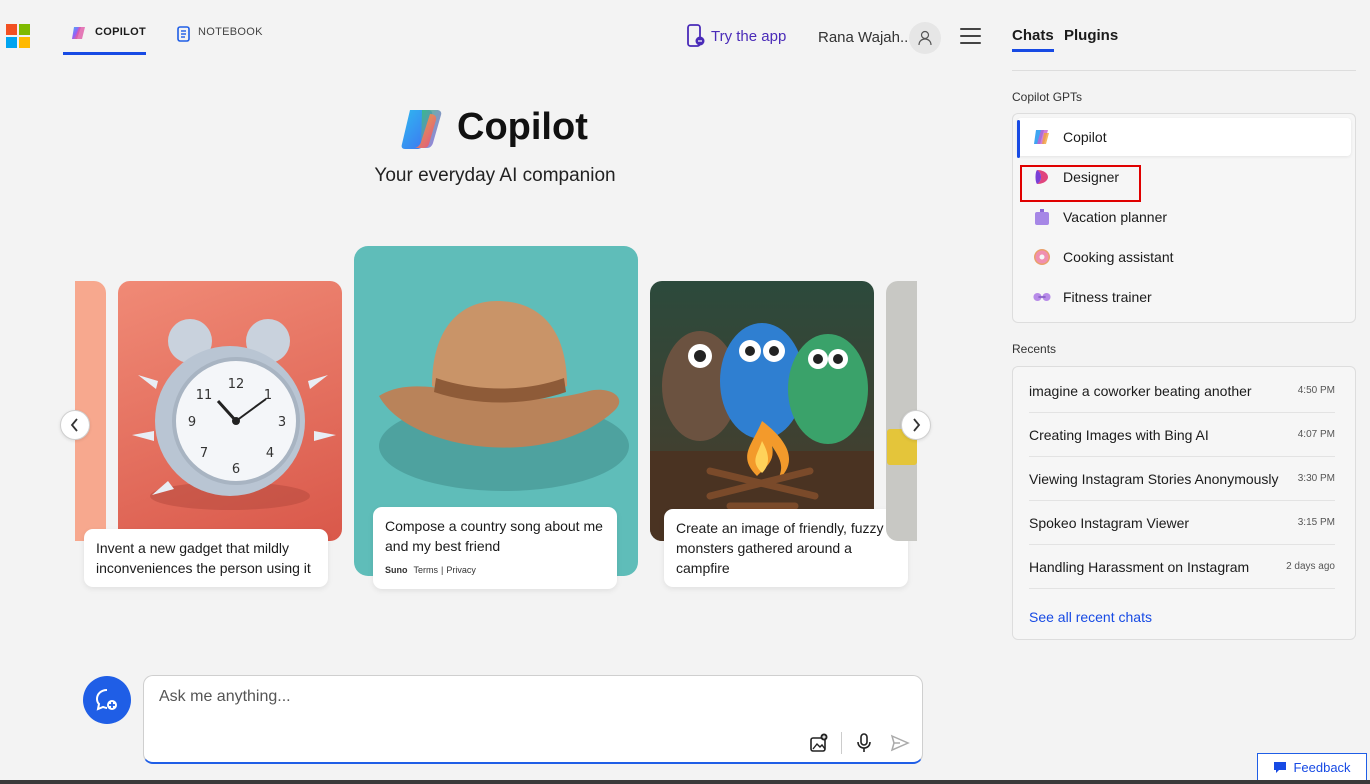 Image resolution: width=1370 pixels, height=784 pixels. I want to click on chat-input-box, so click(533, 719).